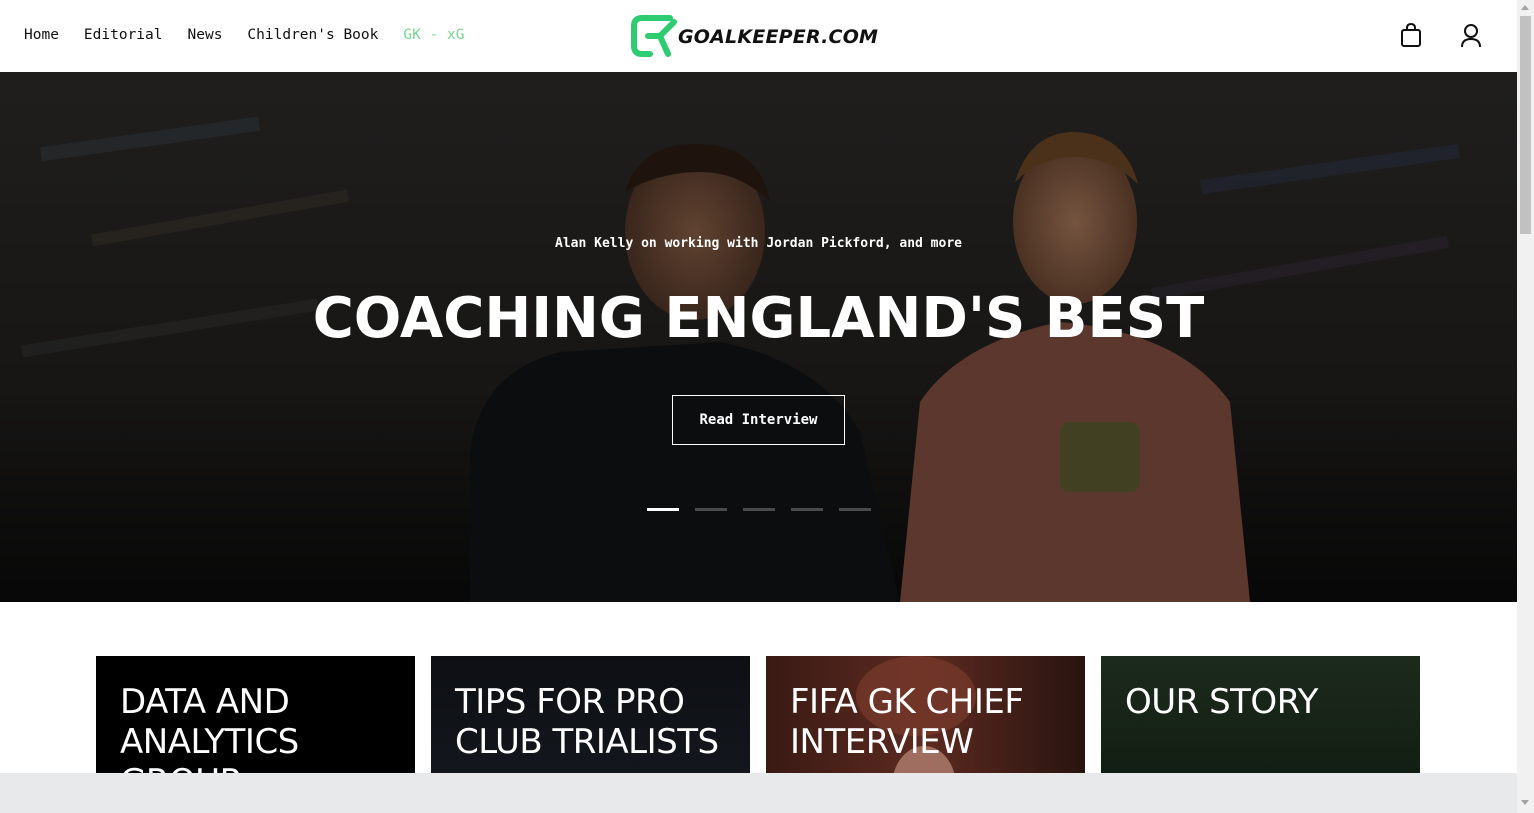 This screenshot has height=813, width=1534. I want to click on bottom-bar, so click(758, 793).